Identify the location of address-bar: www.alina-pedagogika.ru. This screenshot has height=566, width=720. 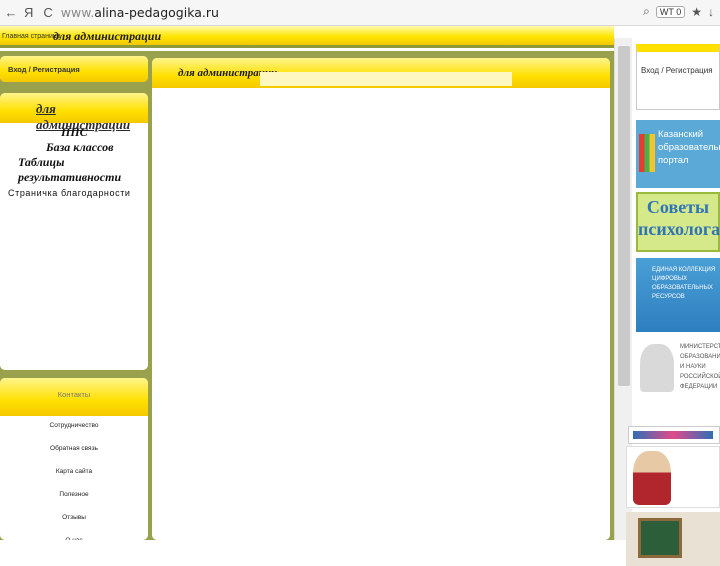
(140, 12).